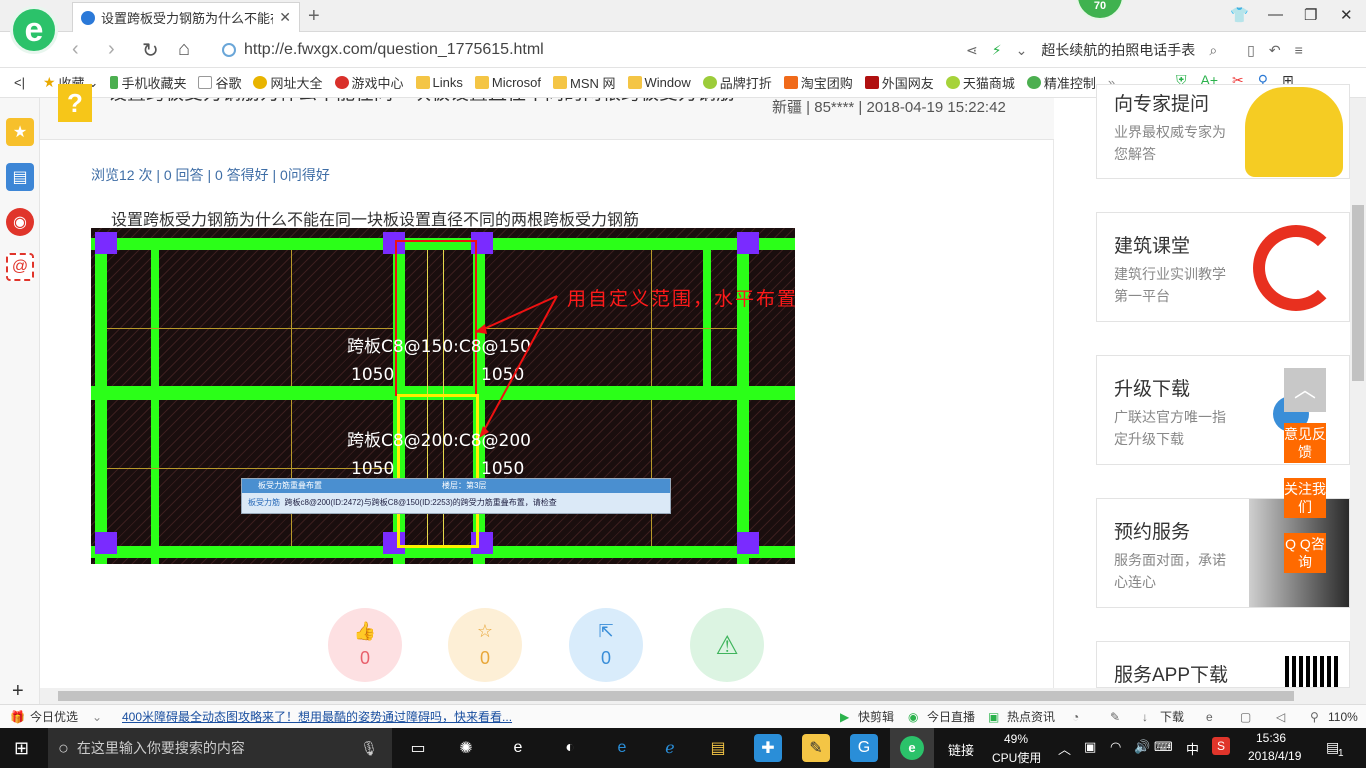 The height and width of the screenshot is (768, 1366). Describe the element at coordinates (507, 82) in the screenshot. I see `bookmark-folder: Microsof` at that location.